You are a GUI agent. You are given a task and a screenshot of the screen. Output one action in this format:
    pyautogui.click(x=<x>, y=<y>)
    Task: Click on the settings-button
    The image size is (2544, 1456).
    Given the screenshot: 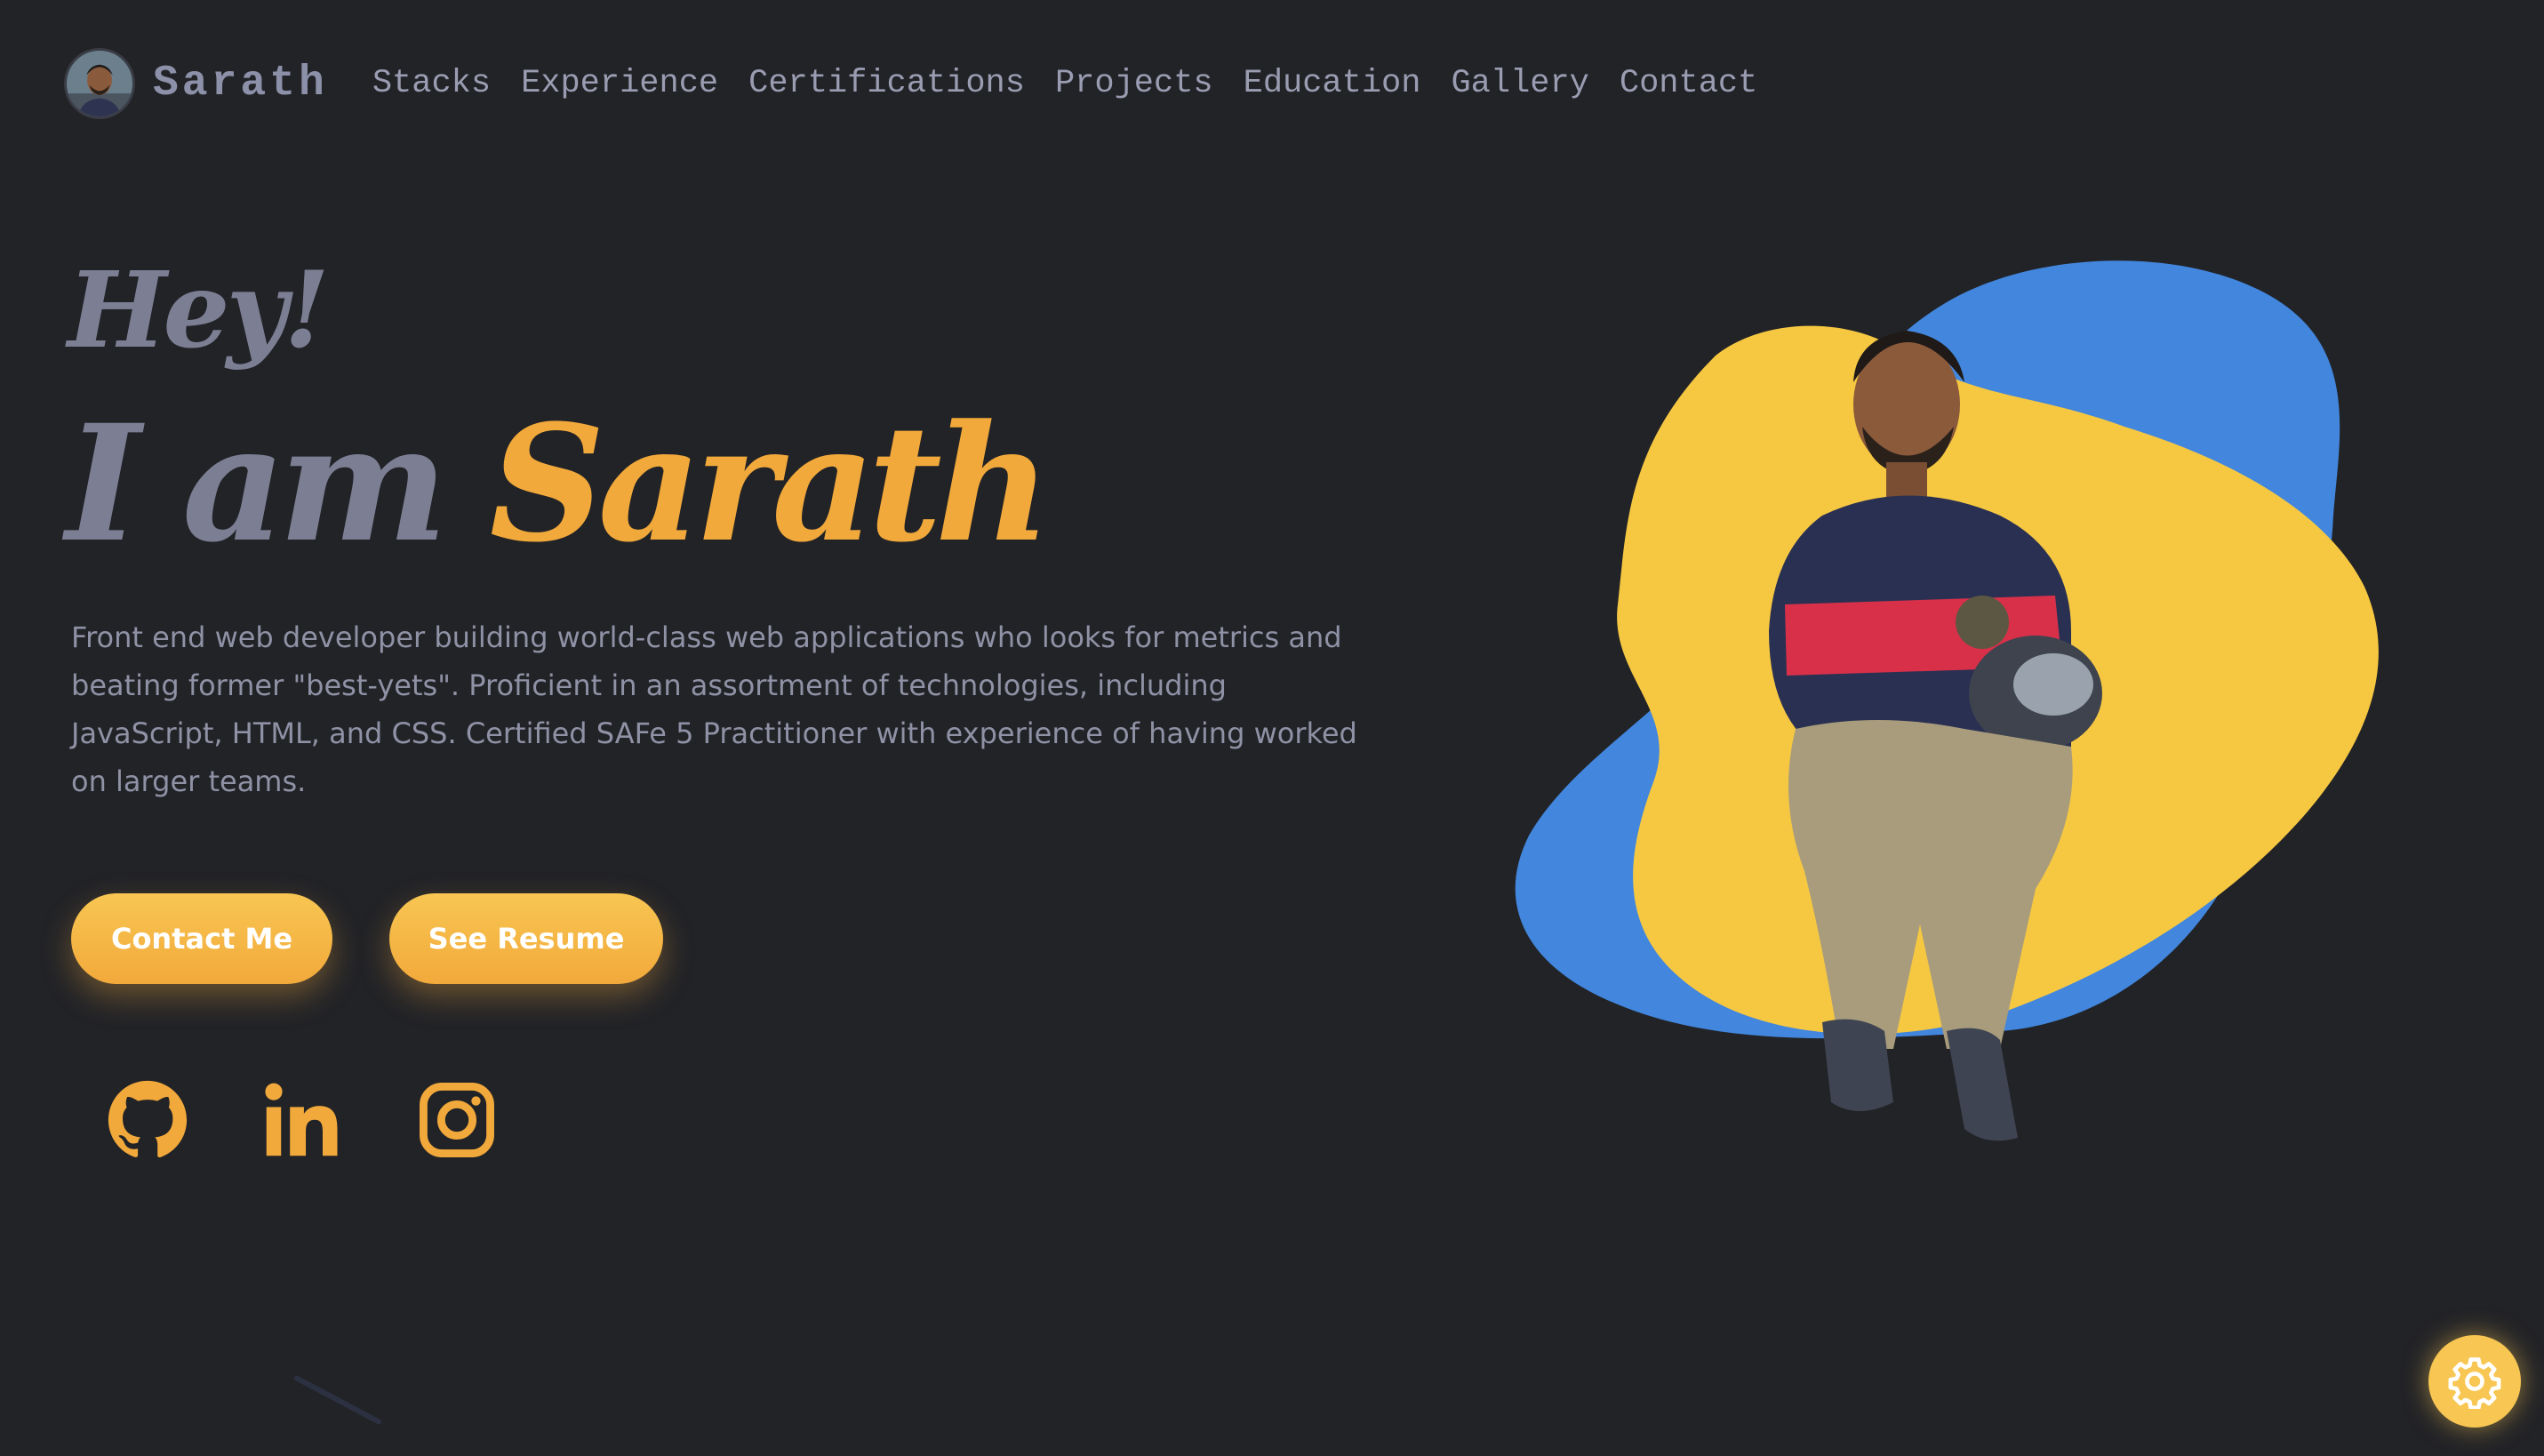 What is the action you would take?
    pyautogui.click(x=2474, y=1381)
    